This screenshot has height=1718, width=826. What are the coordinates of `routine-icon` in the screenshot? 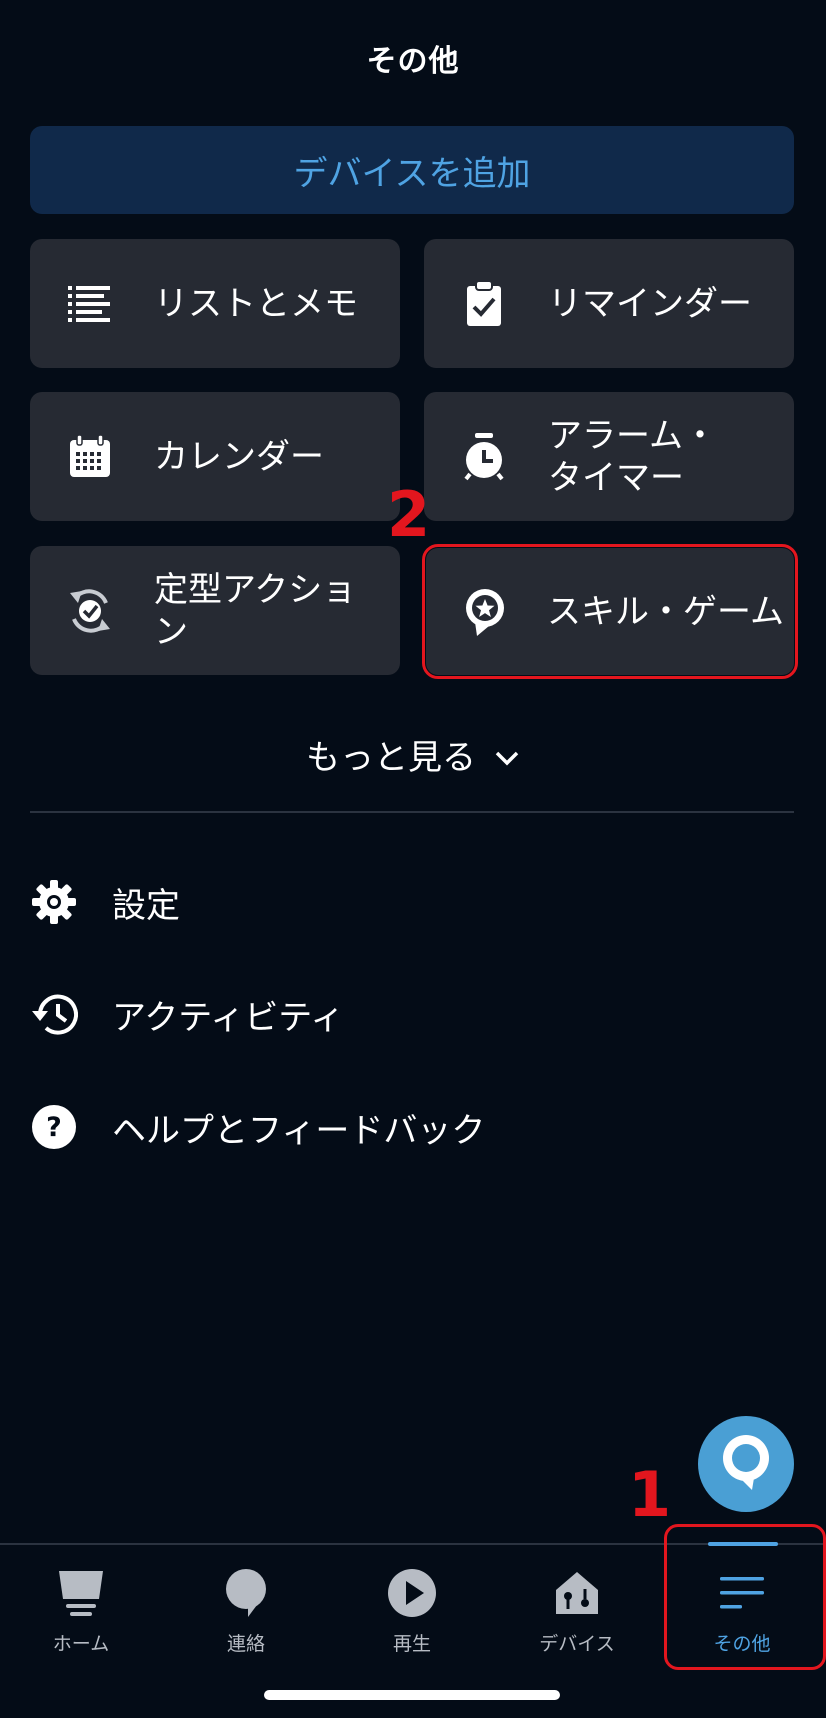 It's located at (90, 611).